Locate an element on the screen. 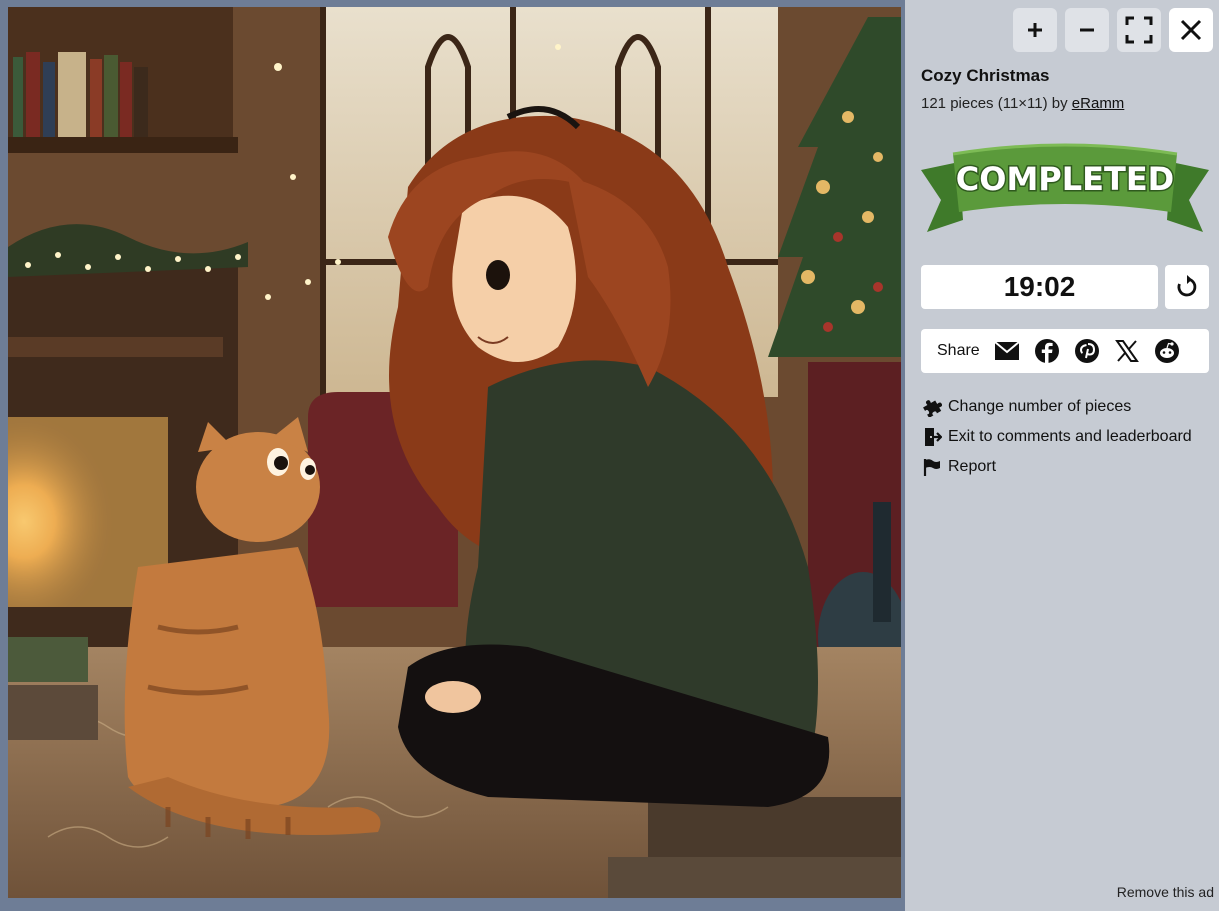 The width and height of the screenshot is (1219, 911). view-controls is located at coordinates (1113, 30).